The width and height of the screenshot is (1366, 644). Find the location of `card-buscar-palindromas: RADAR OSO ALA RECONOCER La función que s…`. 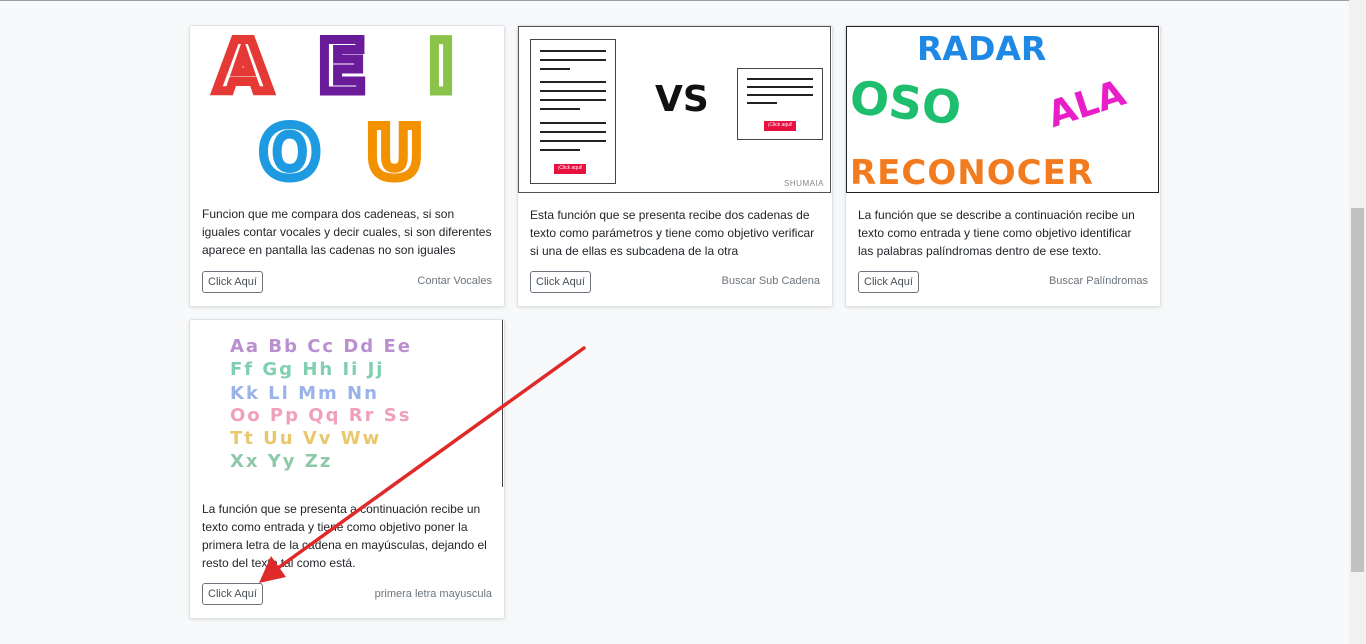

card-buscar-palindromas: RADAR OSO ALA RECONOCER La función que s… is located at coordinates (1003, 166).